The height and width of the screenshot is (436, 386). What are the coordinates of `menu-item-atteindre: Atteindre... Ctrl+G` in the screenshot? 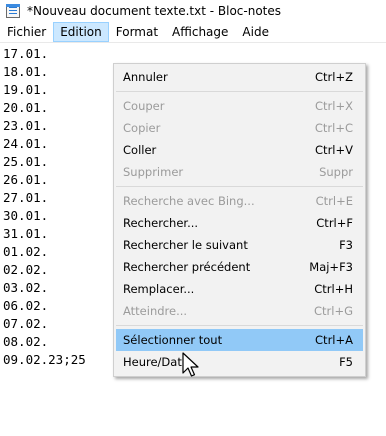 It's located at (239, 311).